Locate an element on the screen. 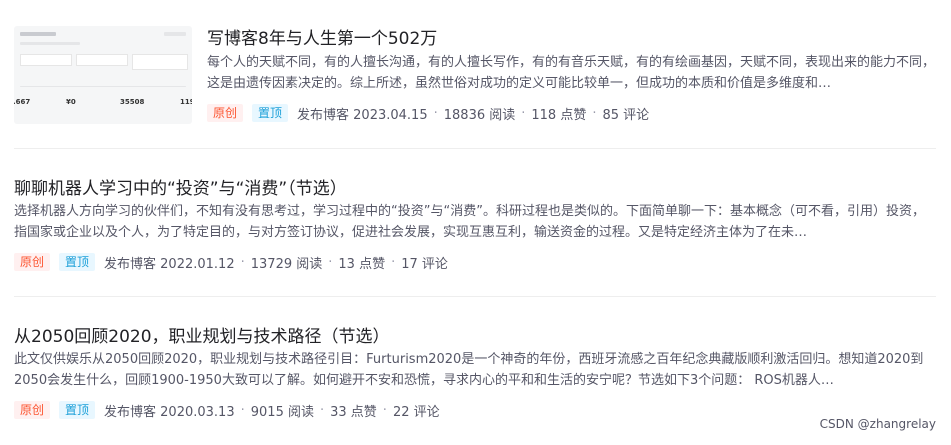 The image size is (951, 445). thumbnail-stat: 119 is located at coordinates (186, 102).